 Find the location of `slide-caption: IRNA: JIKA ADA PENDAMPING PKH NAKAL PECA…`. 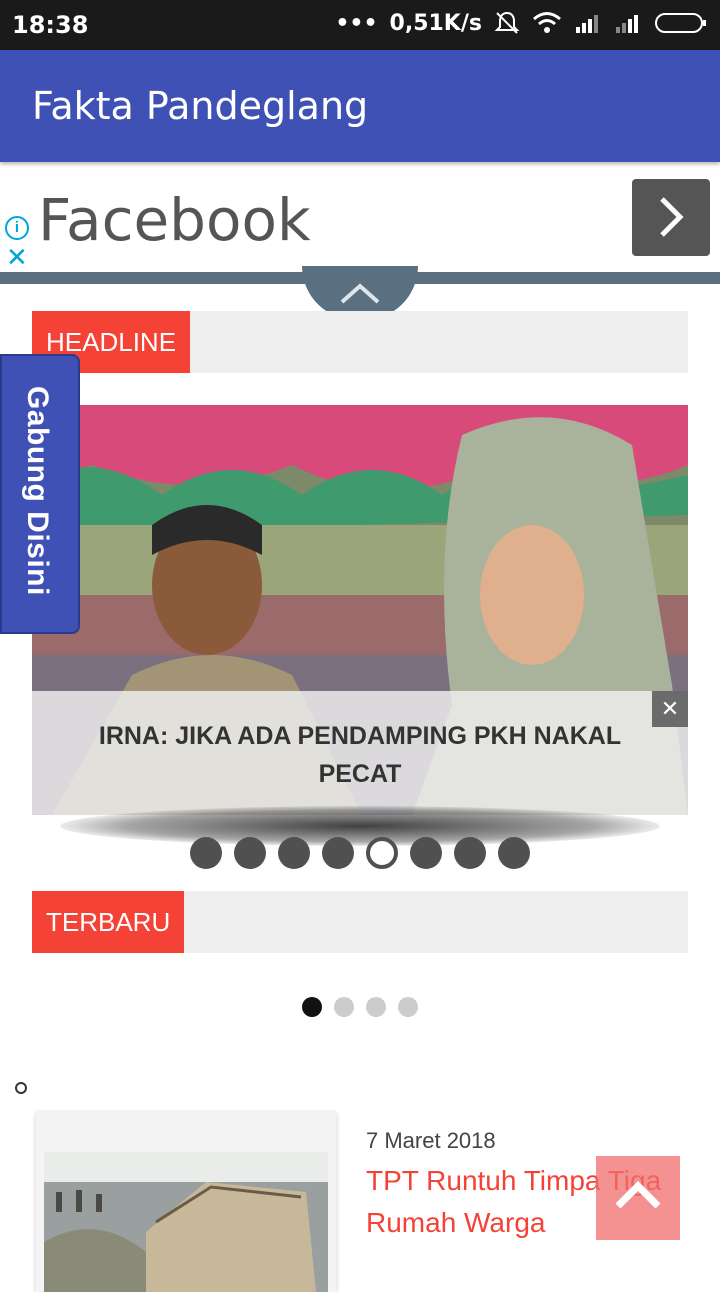

slide-caption: IRNA: JIKA ADA PENDAMPING PKH NAKAL PECA… is located at coordinates (360, 753).